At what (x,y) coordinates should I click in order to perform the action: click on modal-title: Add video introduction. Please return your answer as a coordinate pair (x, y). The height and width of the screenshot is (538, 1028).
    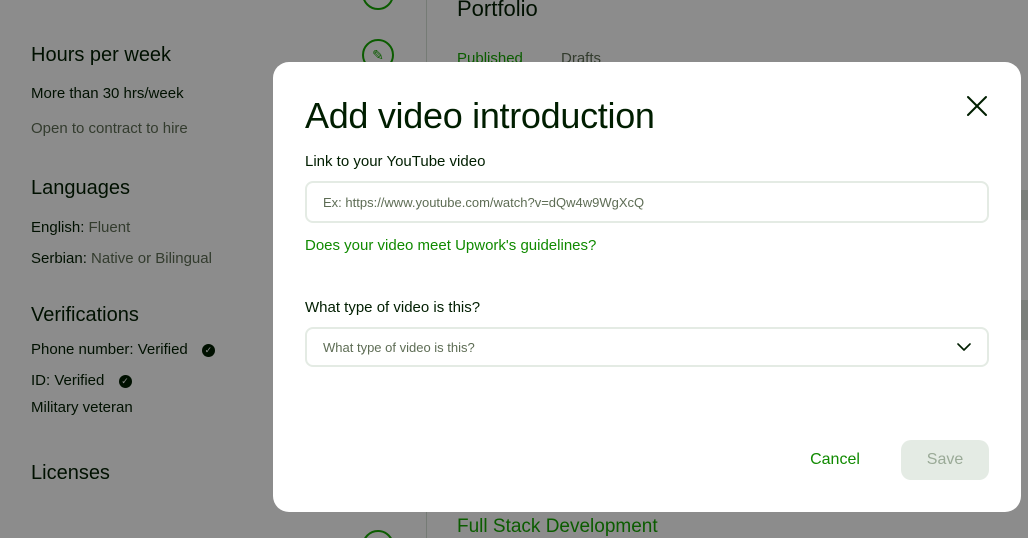
    Looking at the image, I should click on (480, 115).